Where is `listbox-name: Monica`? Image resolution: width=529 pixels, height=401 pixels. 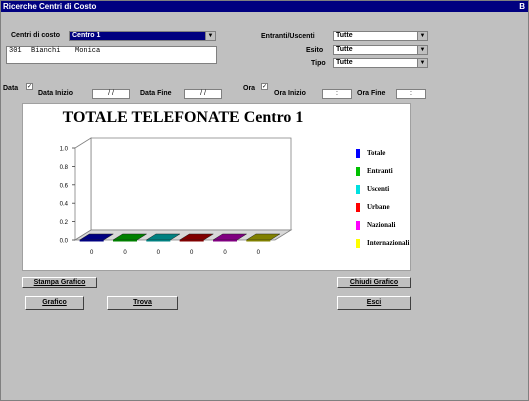
listbox-name: Monica is located at coordinates (88, 51).